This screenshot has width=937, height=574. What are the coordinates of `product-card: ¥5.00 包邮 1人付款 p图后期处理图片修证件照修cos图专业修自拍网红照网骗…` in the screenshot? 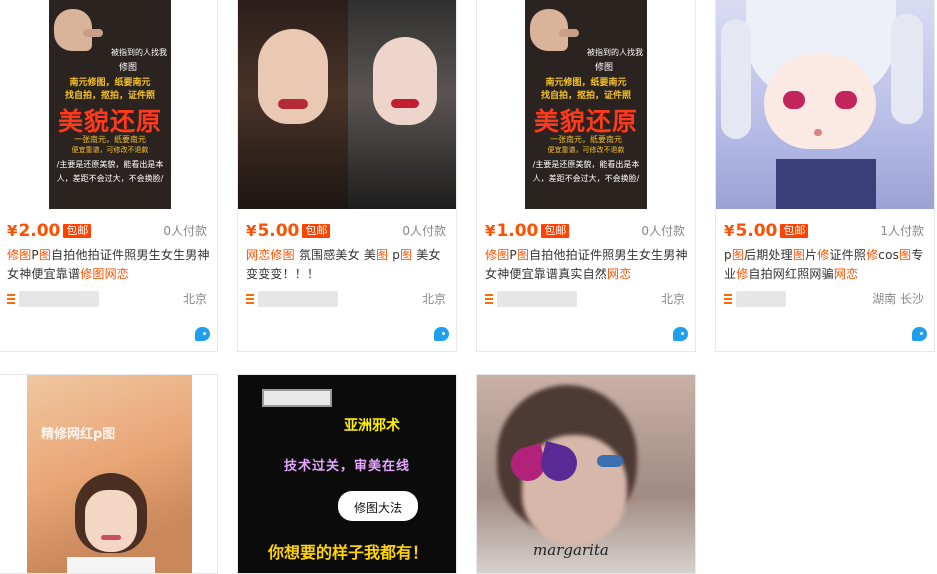 It's located at (825, 176).